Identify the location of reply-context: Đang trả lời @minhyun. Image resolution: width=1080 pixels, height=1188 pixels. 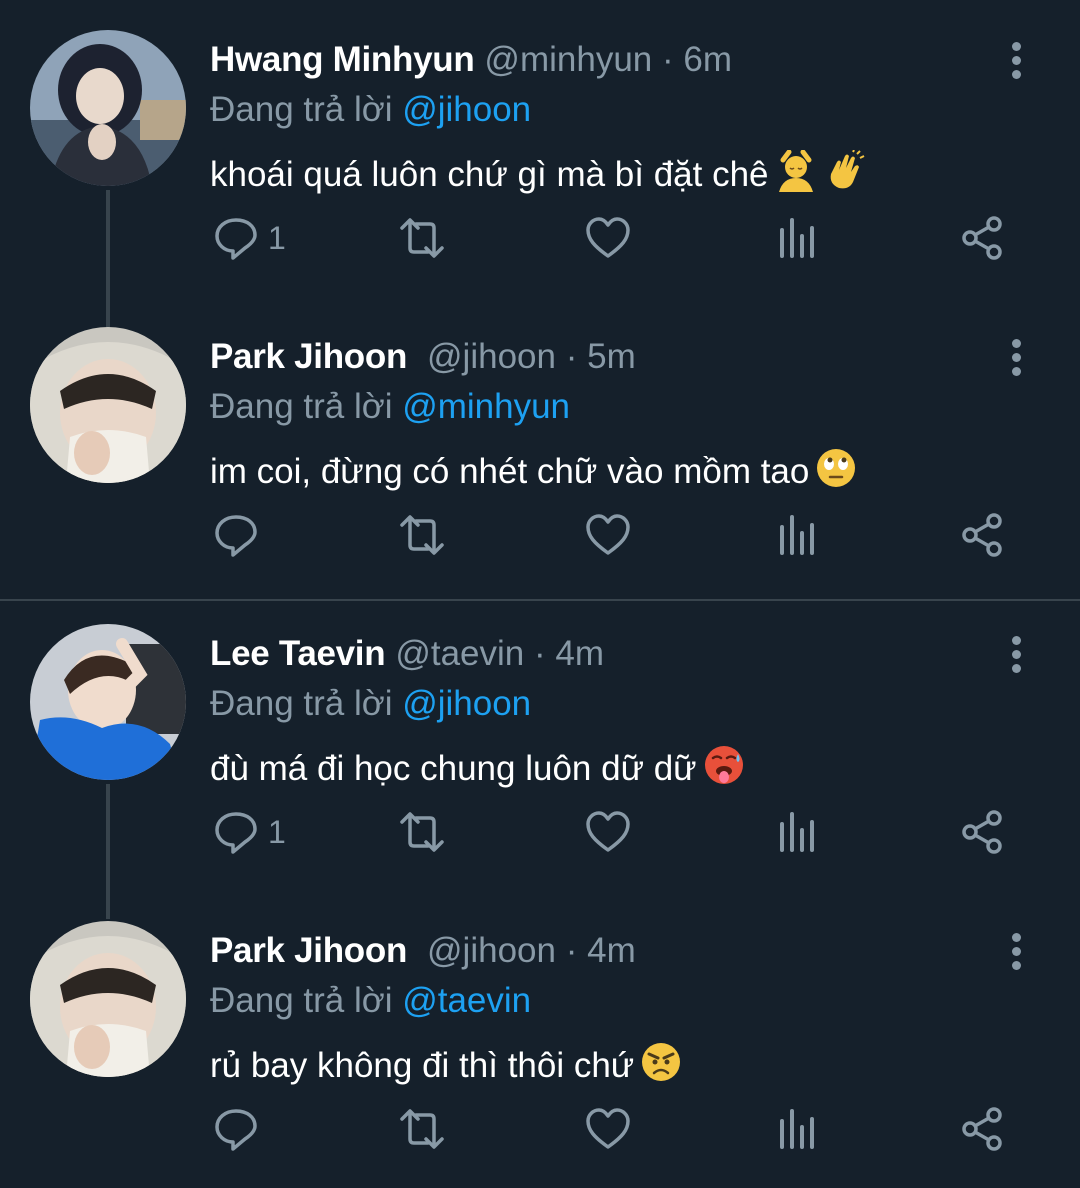
(390, 407).